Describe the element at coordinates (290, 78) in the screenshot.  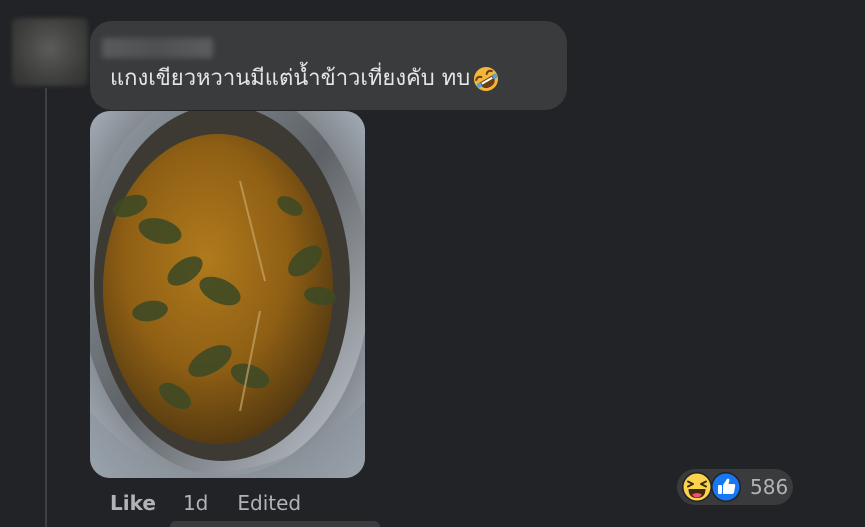
I see `comment-body: แกงเขียวหวานมีแต่น้ำข้าวเที่ยงคับ ทบ` at that location.